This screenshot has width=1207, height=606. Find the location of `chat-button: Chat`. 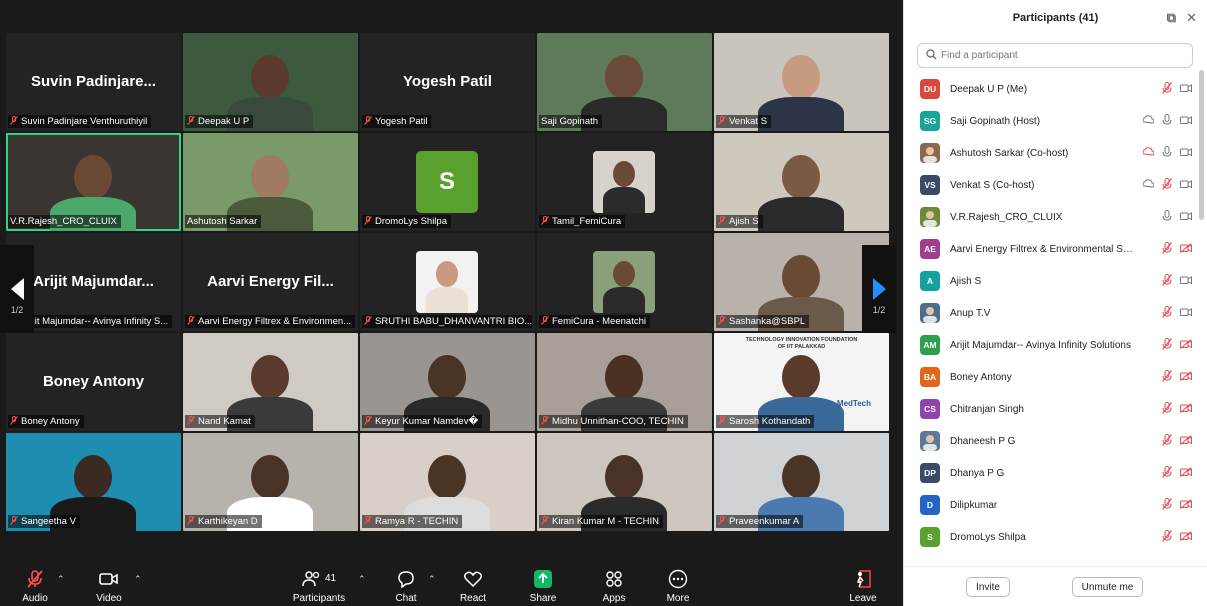

chat-button: Chat is located at coordinates (406, 586).